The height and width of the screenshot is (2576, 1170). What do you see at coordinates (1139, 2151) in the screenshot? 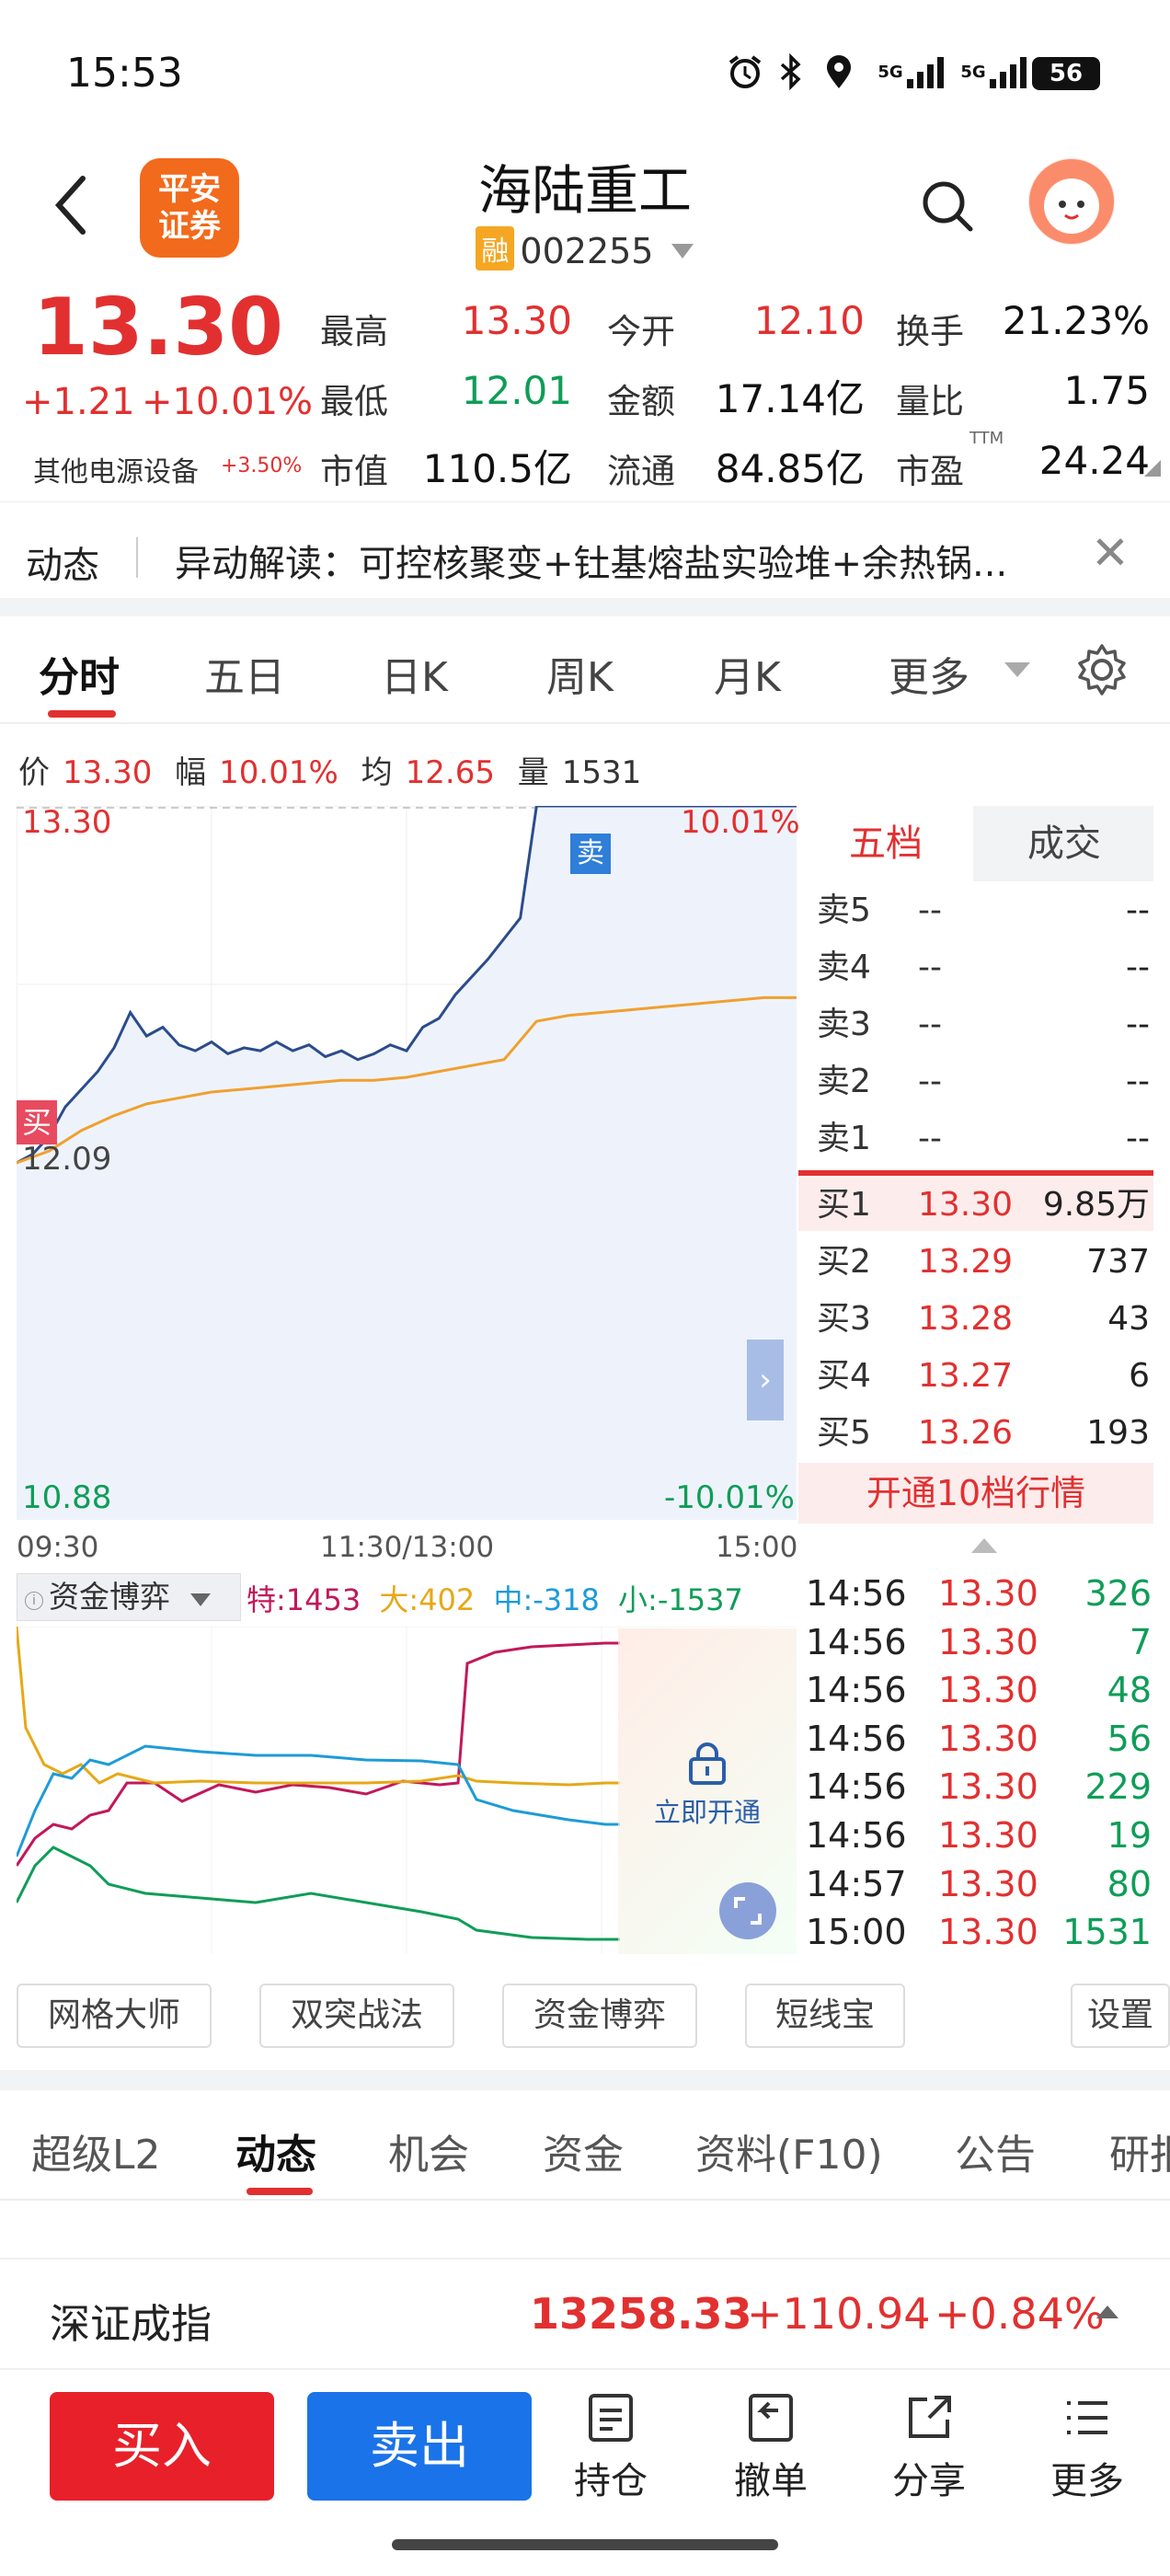
I see `bottom-tab-6: 研报` at bounding box center [1139, 2151].